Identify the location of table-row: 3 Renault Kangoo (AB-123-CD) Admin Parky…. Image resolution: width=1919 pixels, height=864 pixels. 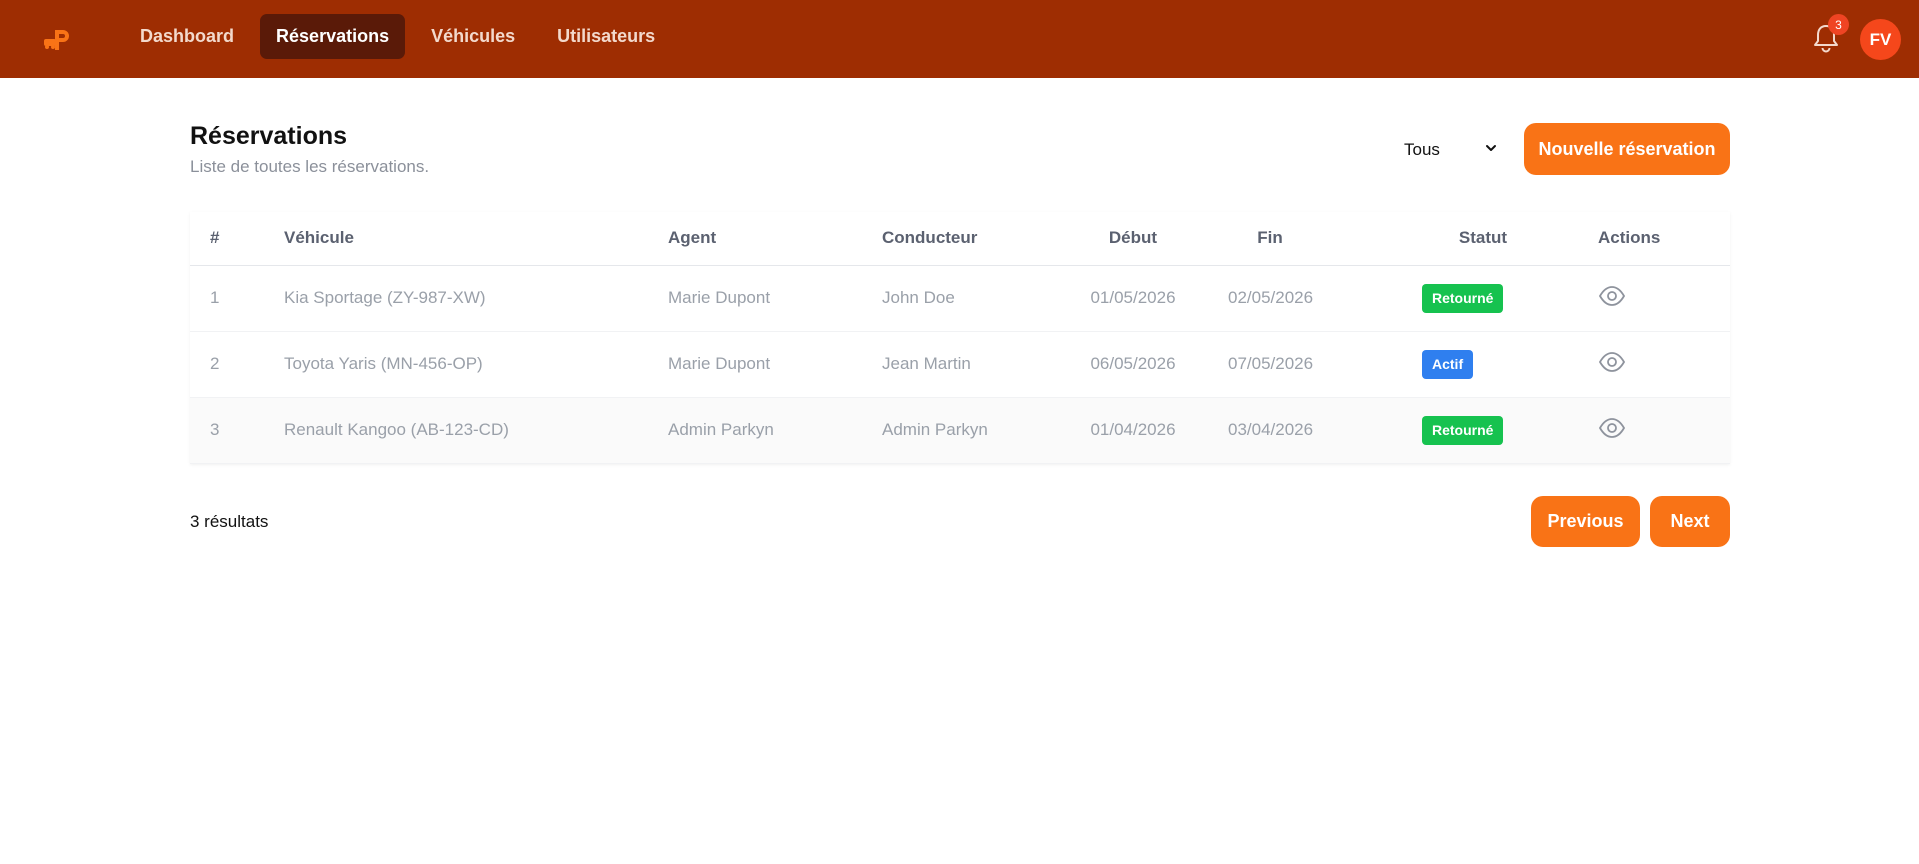
(960, 430).